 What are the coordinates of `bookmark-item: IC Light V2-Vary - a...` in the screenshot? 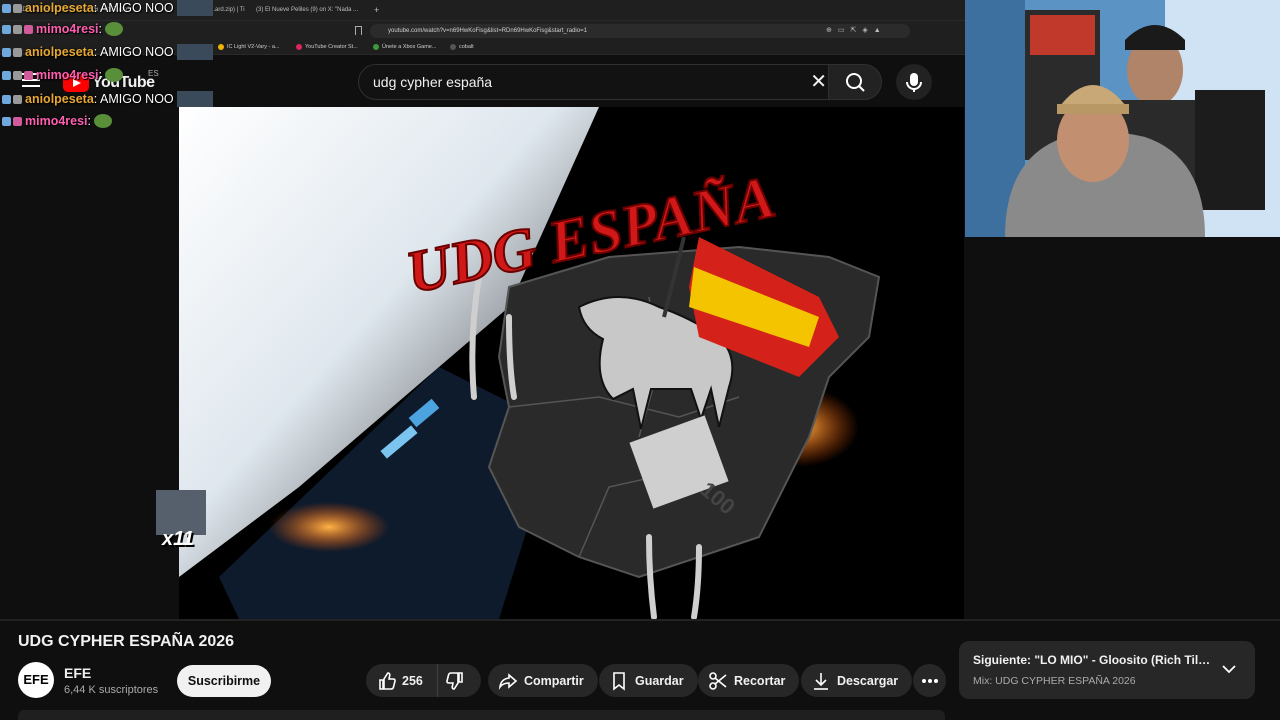 It's located at (248, 47).